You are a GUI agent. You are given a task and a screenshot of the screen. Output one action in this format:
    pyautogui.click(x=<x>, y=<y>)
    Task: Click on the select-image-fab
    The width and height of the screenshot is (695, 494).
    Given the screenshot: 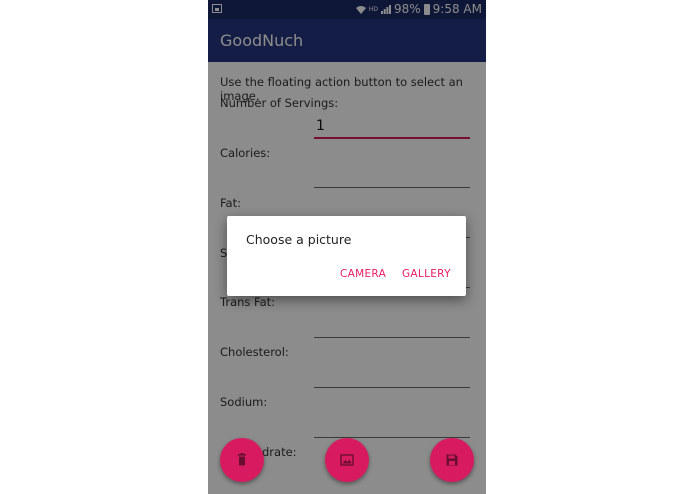 What is the action you would take?
    pyautogui.click(x=347, y=460)
    